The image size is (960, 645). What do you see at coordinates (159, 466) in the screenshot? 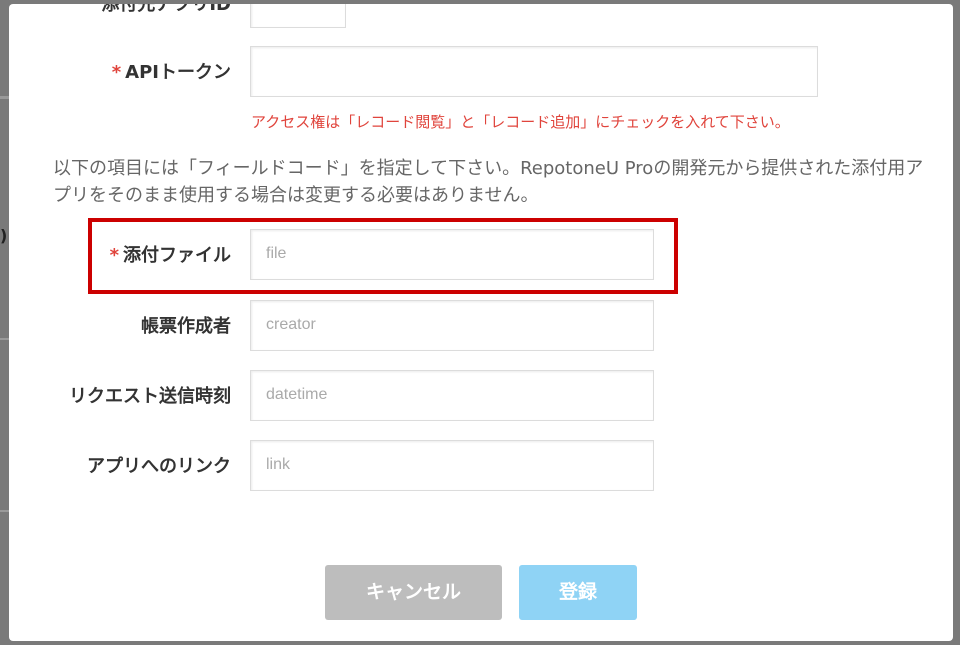
I see `app-link-label: アプリへのリンク` at bounding box center [159, 466].